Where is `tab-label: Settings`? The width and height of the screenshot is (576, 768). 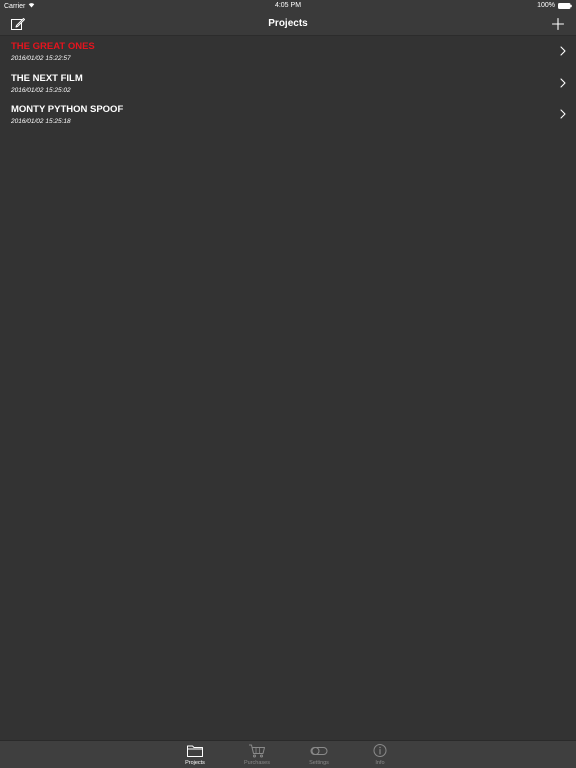
tab-label: Settings is located at coordinates (319, 763).